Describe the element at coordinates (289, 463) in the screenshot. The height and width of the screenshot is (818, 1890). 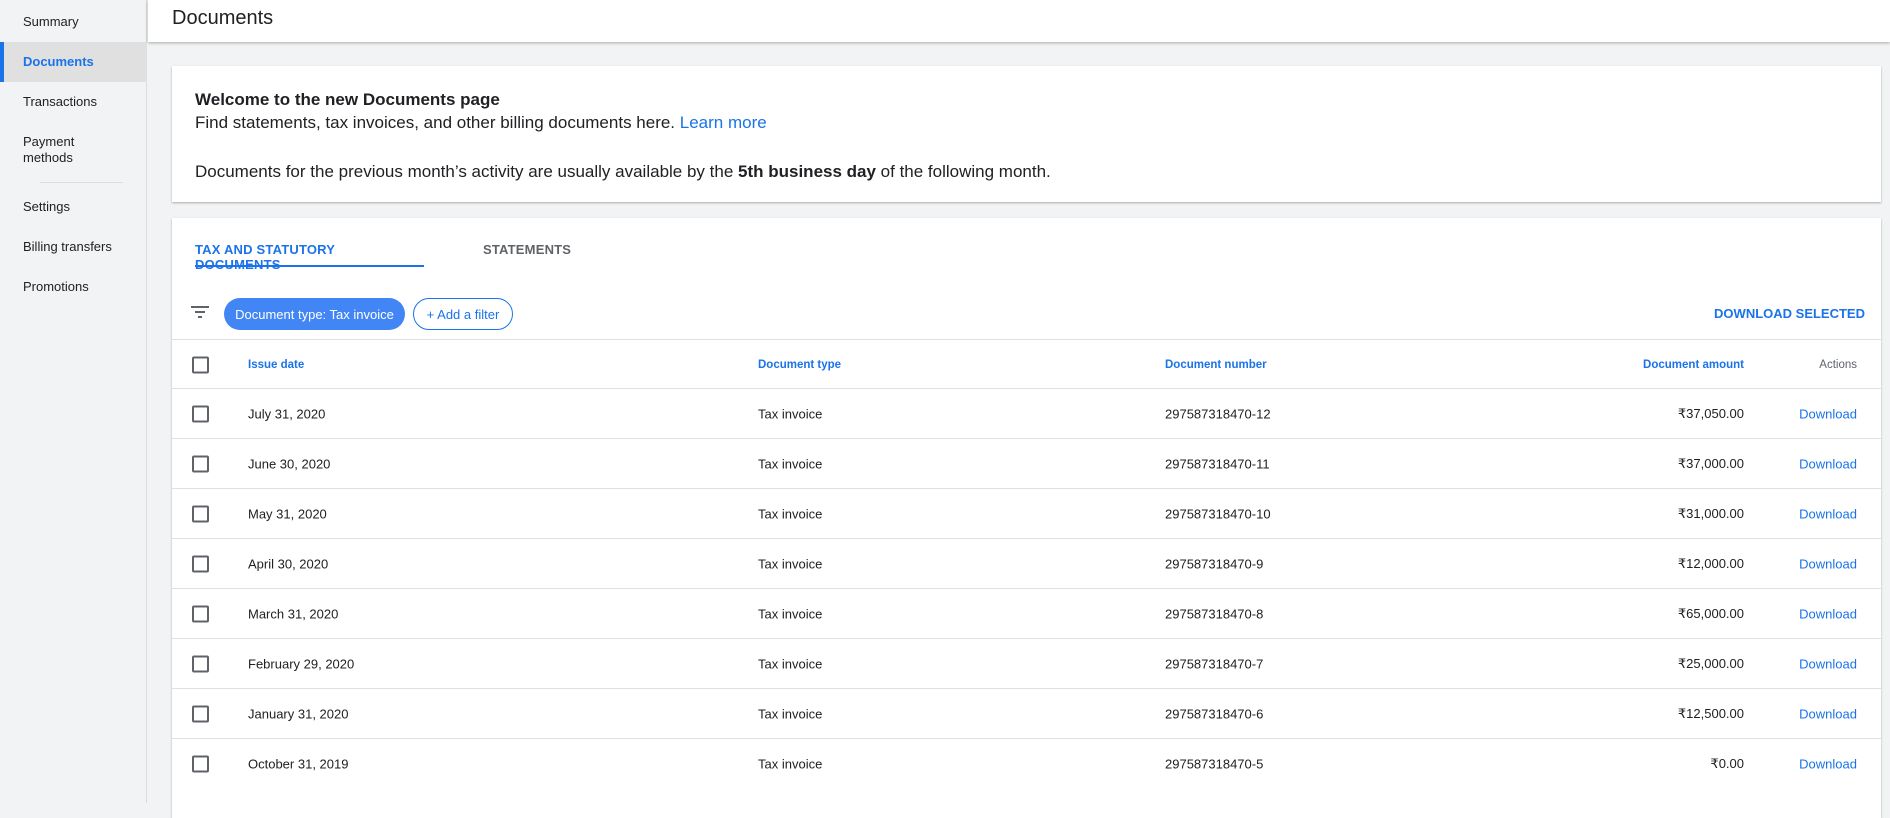
I see `issue-date: June 30, 2020` at that location.